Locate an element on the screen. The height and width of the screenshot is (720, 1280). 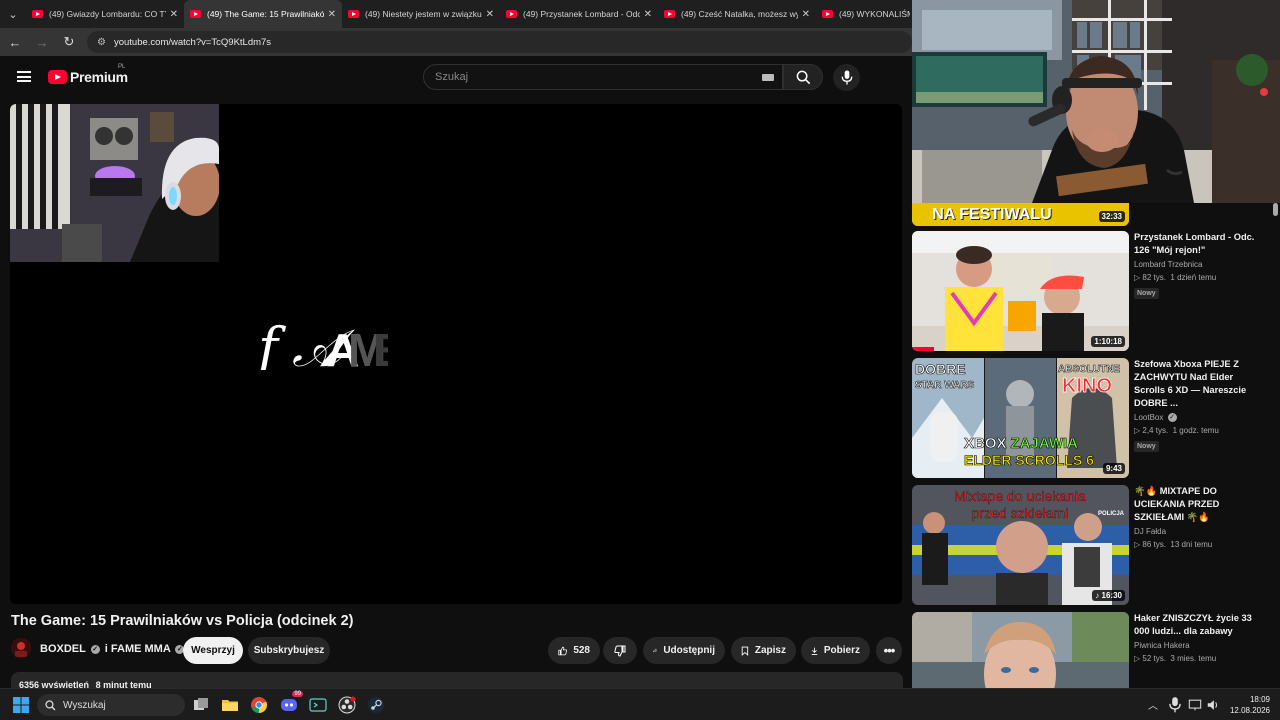
browser-tab: (49) WYKONALIŚMY CH is located at coordinates (866, 14).